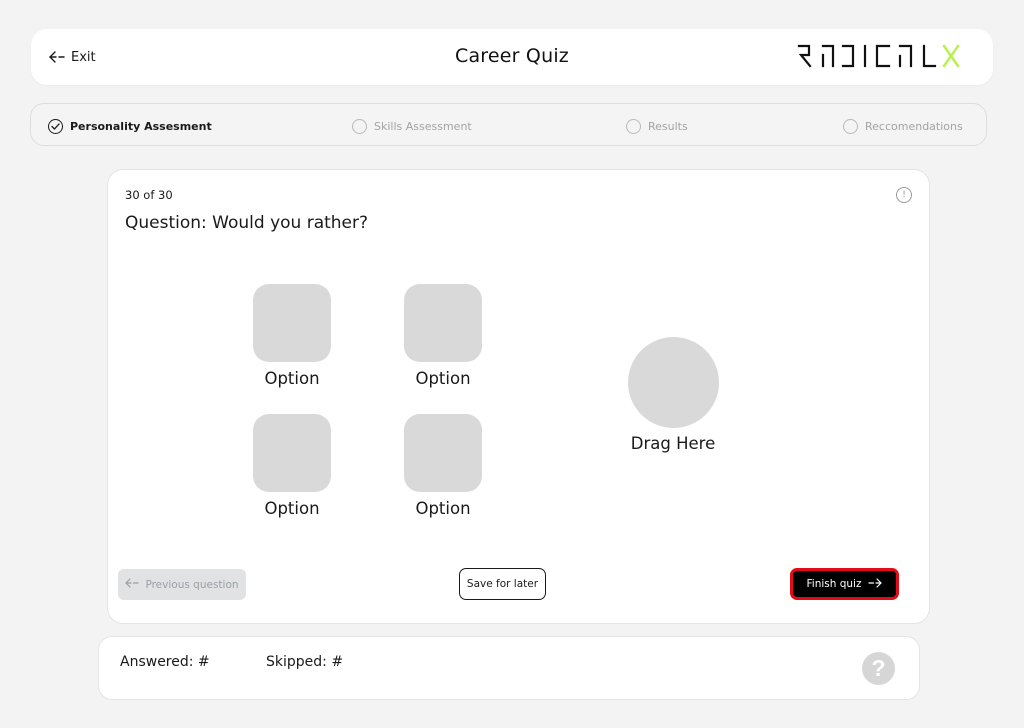 This screenshot has width=1024, height=728. Describe the element at coordinates (834, 584) in the screenshot. I see `finish-quiz-label: Finish quiz` at that location.